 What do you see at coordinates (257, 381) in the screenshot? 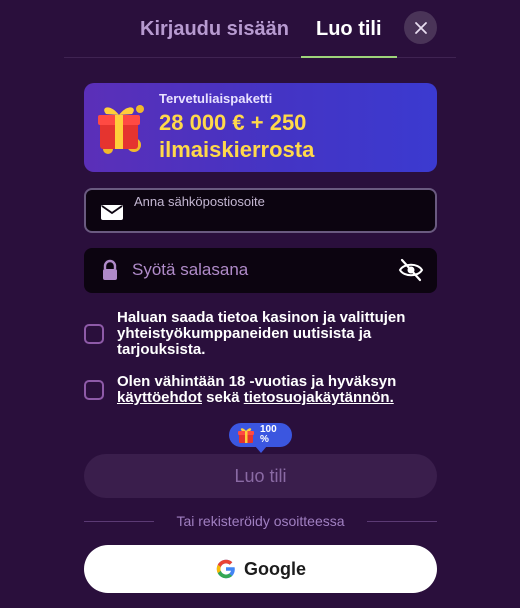
I see `terms-text-start: Olen vähintään 18 -vuotias ja hyväksyn` at bounding box center [257, 381].